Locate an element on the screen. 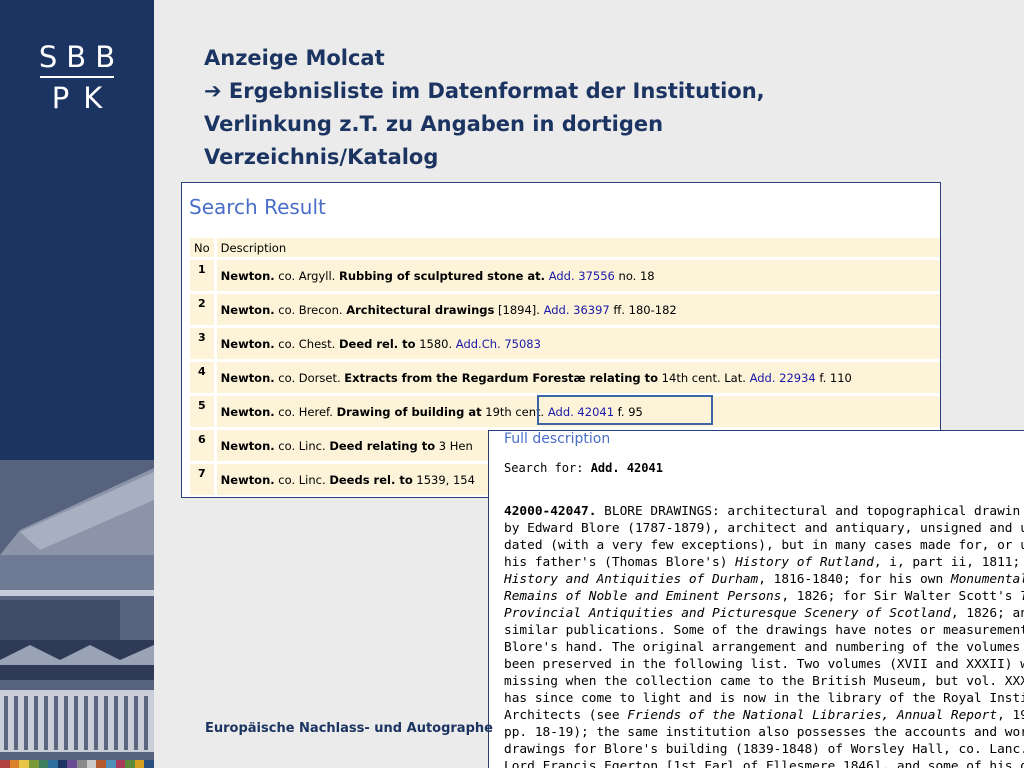  shelfmark-link: Add.Ch. 75083 is located at coordinates (498, 344).